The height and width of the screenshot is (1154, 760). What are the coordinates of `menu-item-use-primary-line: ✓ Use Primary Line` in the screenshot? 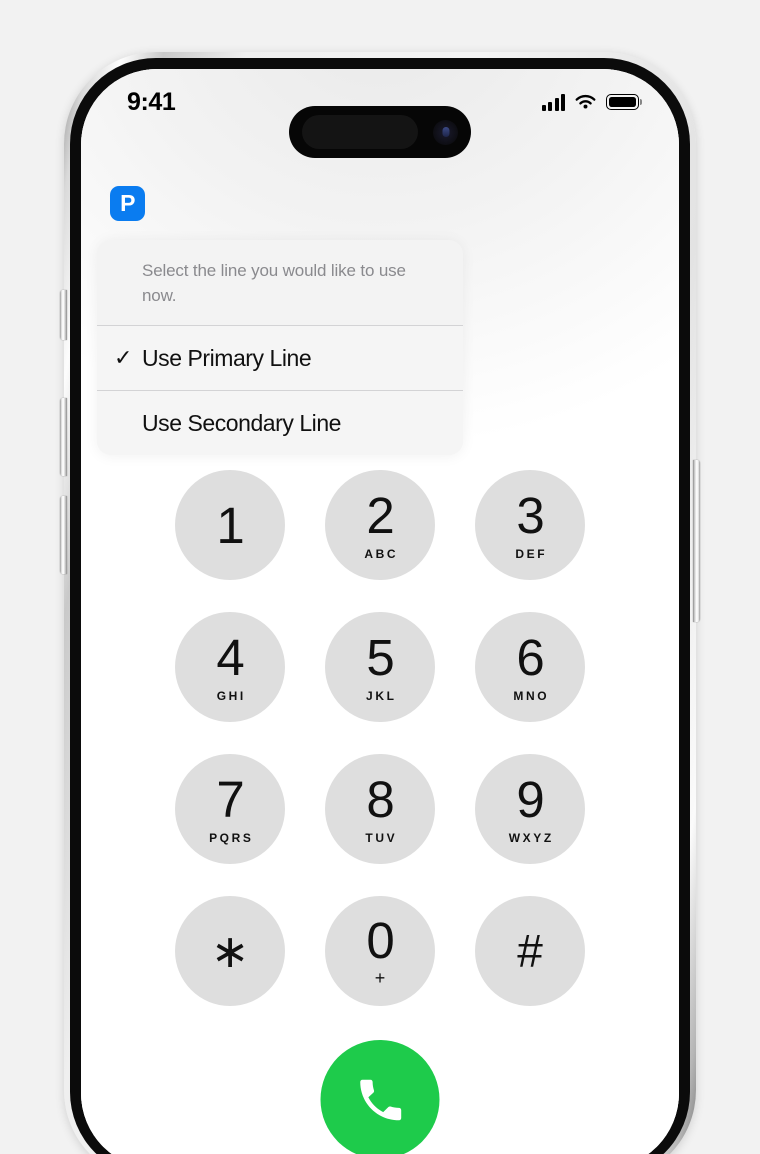 It's located at (280, 358).